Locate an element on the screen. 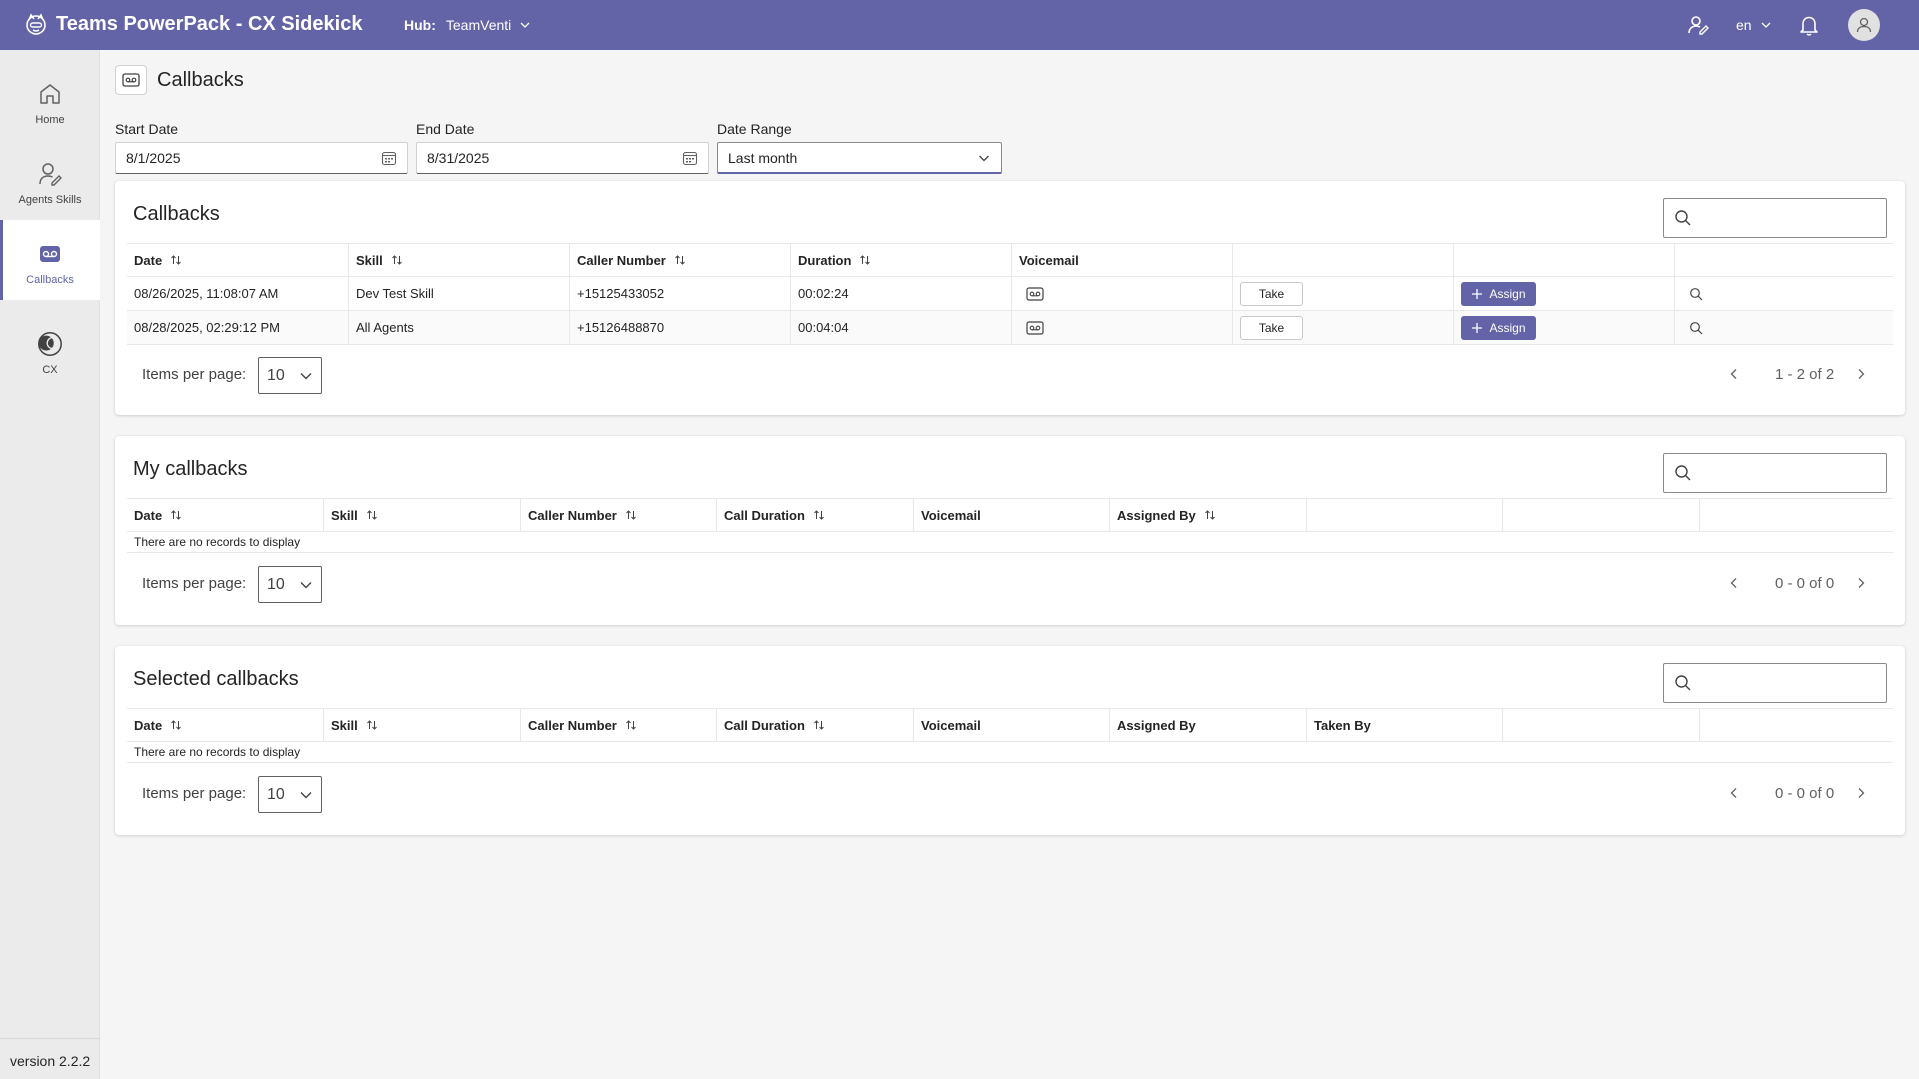 This screenshot has height=1079, width=1919. start-date-field: Start Date 8/1/2025 is located at coordinates (261, 147).